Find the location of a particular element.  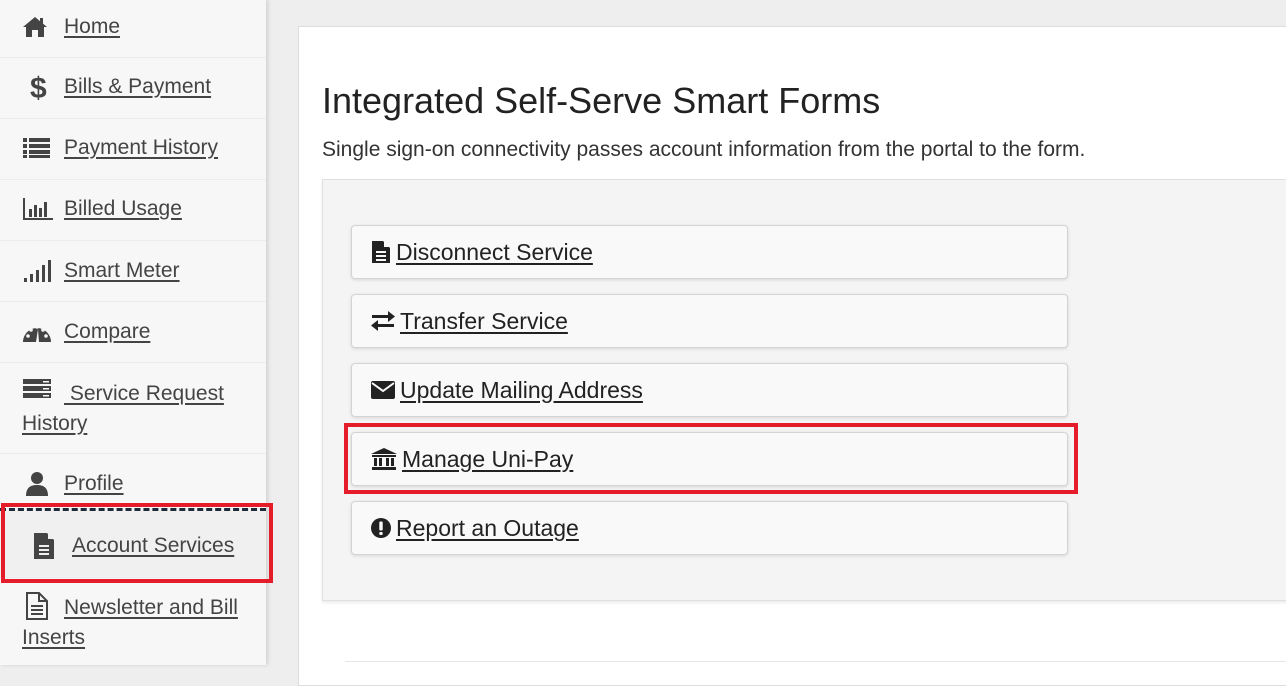

transfer-service-button: Transfer Service is located at coordinates (709, 321).